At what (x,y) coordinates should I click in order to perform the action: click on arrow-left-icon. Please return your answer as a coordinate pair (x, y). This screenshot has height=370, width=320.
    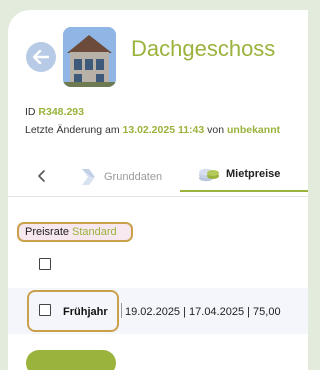
    Looking at the image, I should click on (41, 57).